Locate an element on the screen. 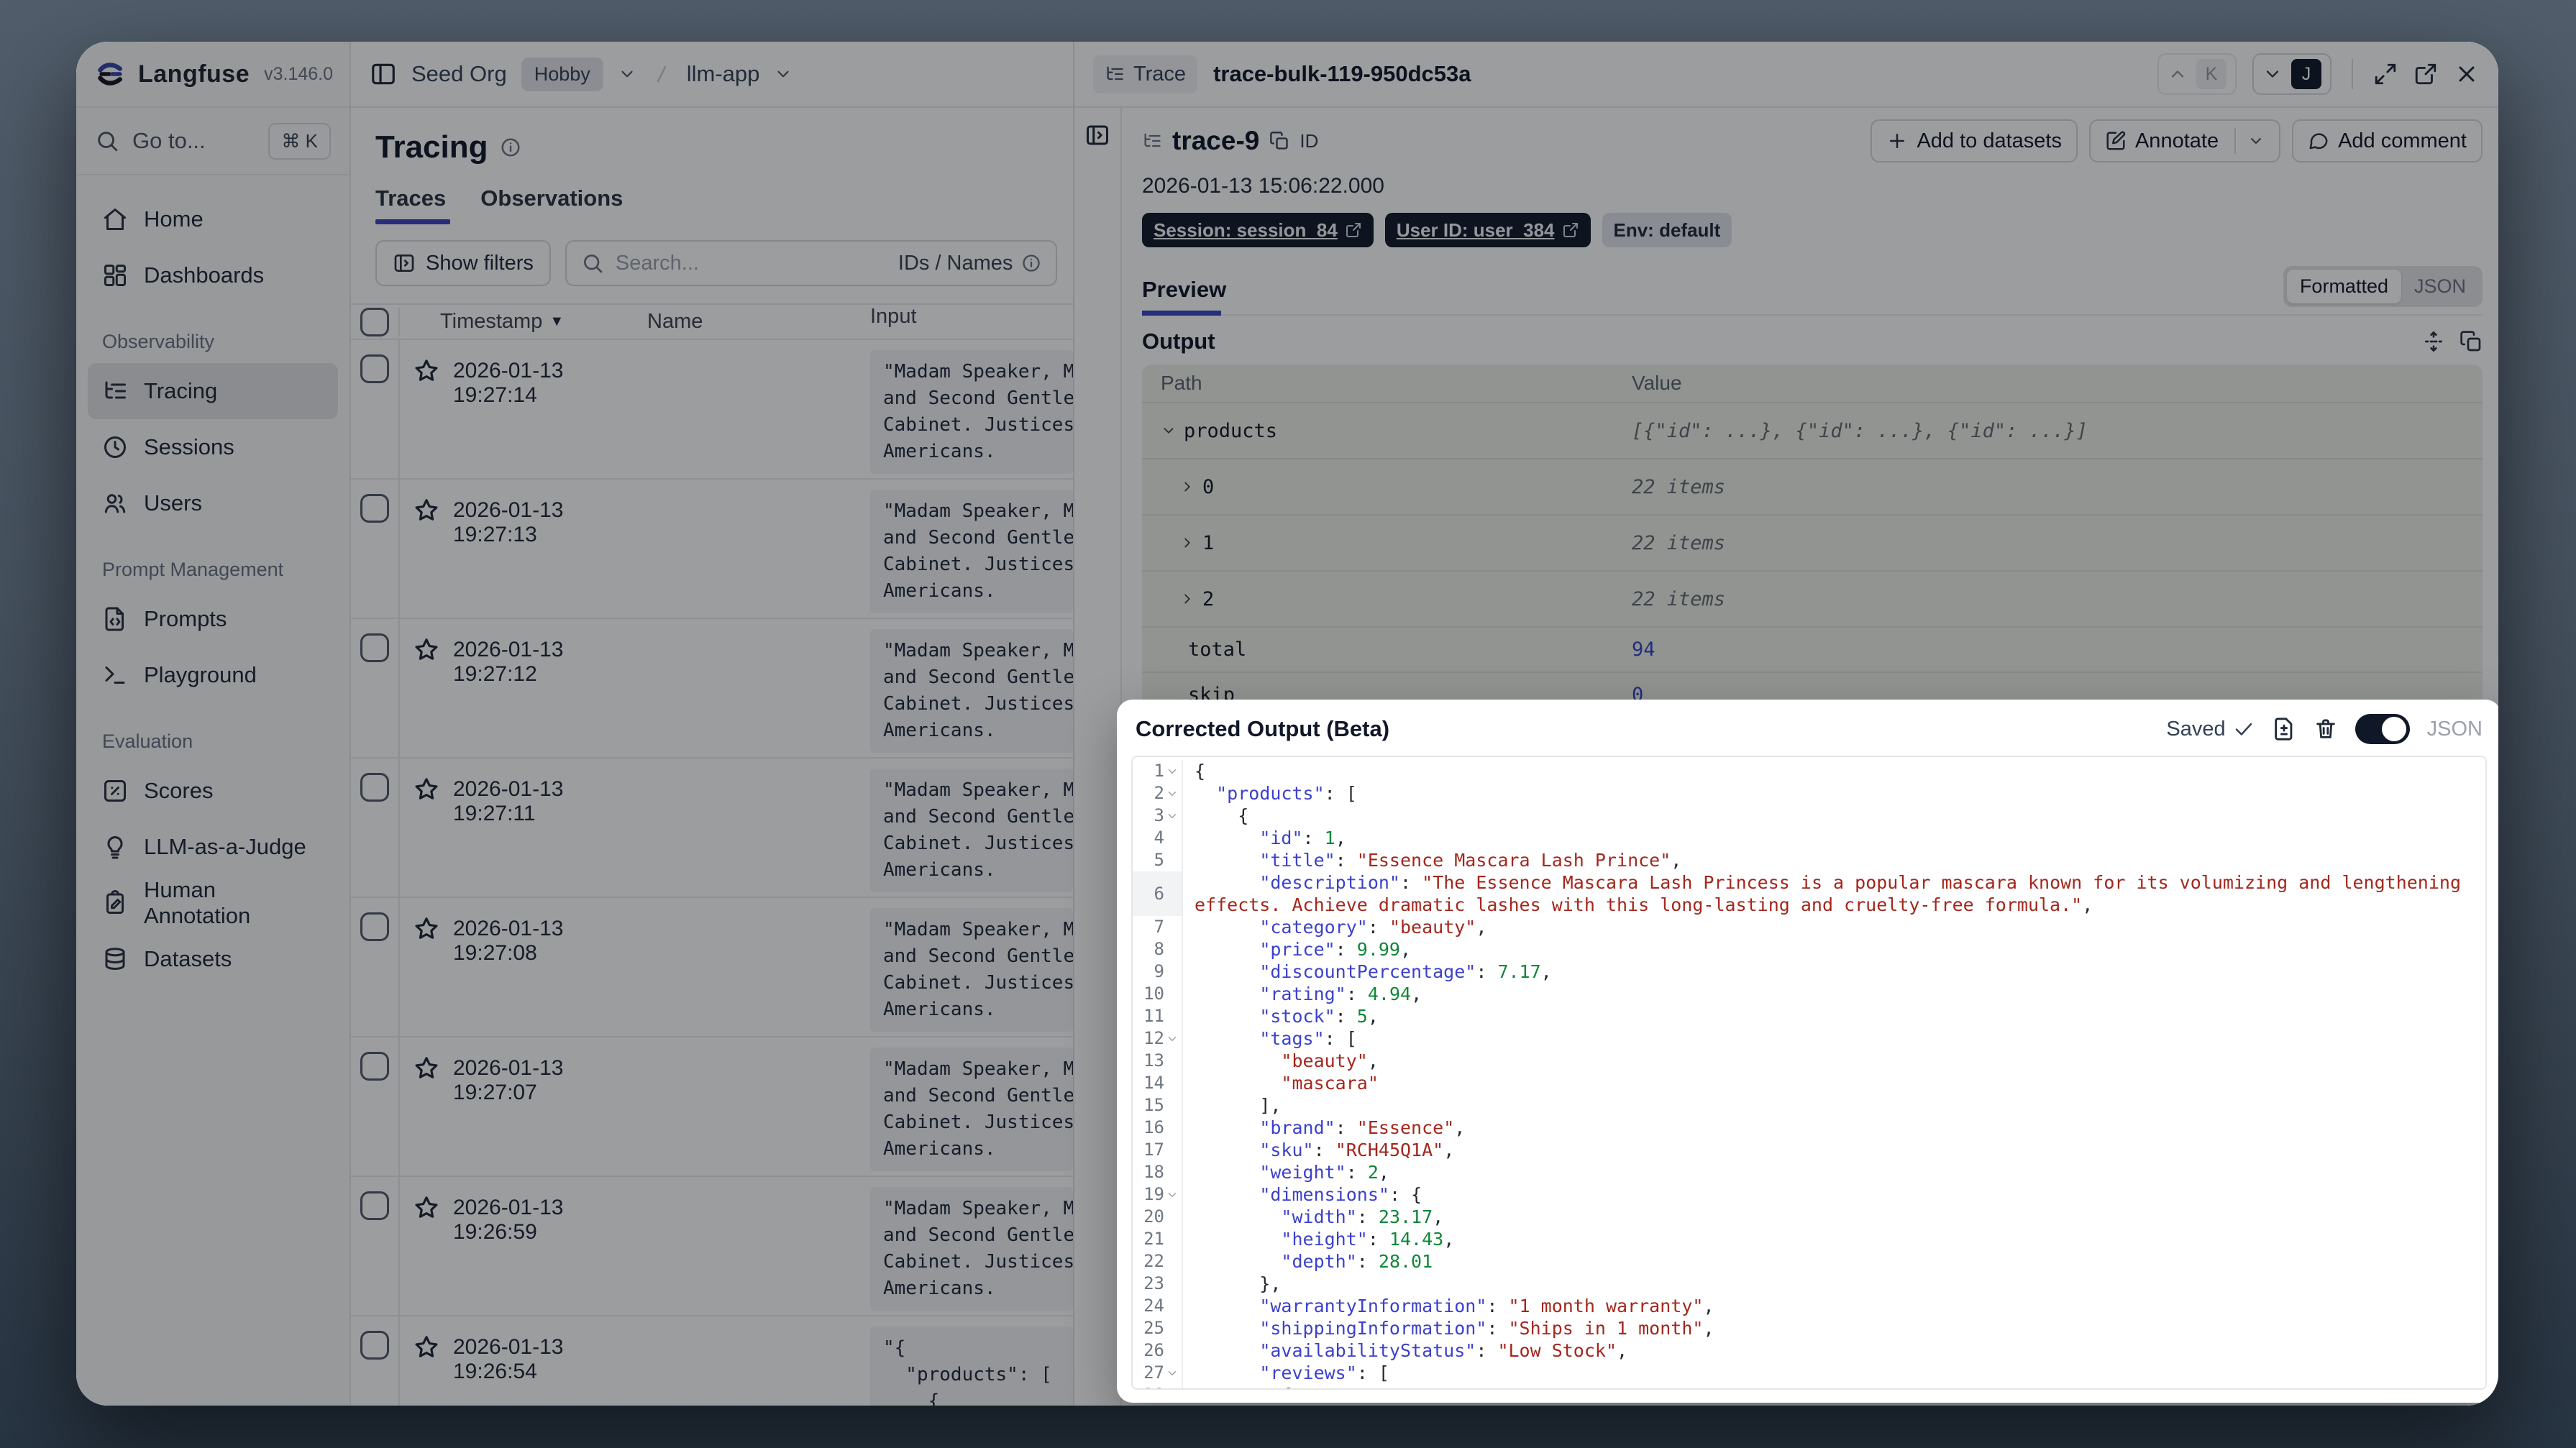  code-content: "depth": 28.01 is located at coordinates (1834, 1261).